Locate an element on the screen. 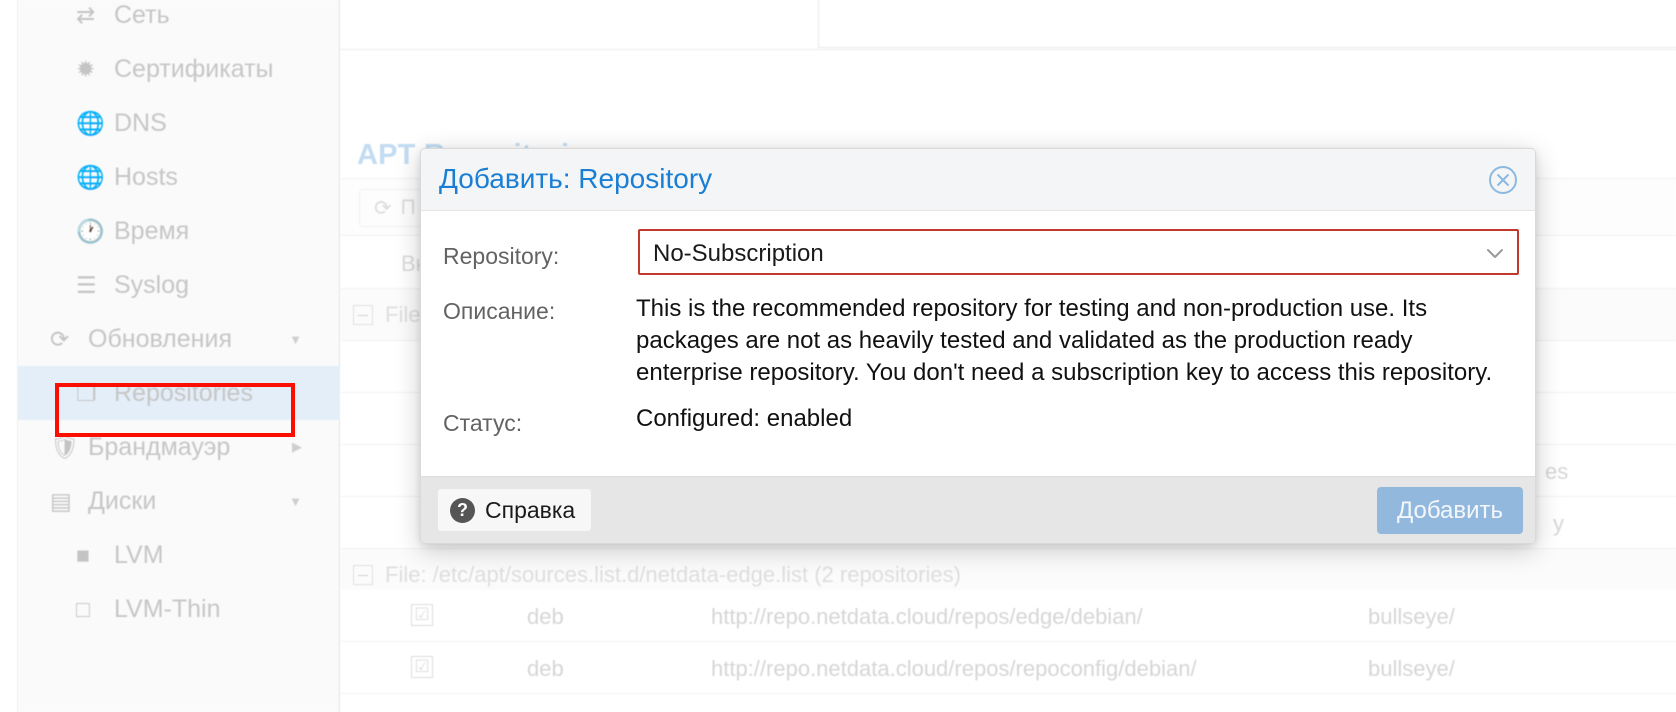 The height and width of the screenshot is (712, 1676). sidebar-item-время: 🕐 Время is located at coordinates (179, 231).